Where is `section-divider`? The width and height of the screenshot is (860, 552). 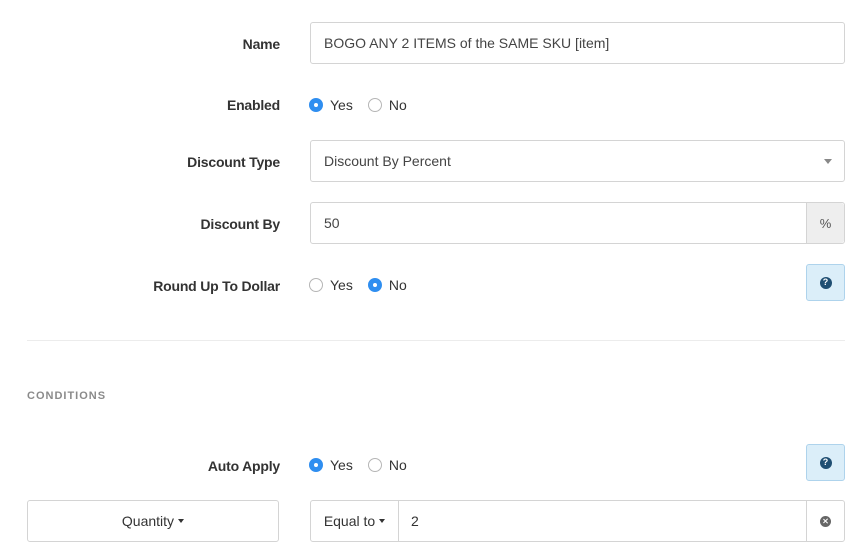 section-divider is located at coordinates (436, 340).